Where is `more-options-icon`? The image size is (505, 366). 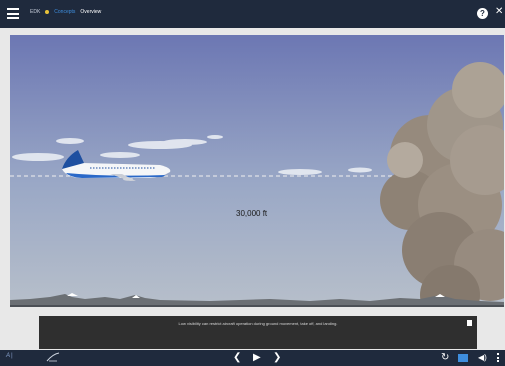 more-options-icon is located at coordinates (498, 358).